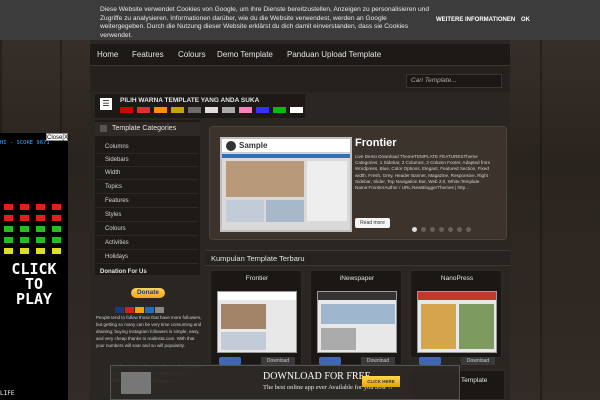 This screenshot has width=600, height=400. What do you see at coordinates (192, 54) in the screenshot?
I see `nav-colours: Colours` at bounding box center [192, 54].